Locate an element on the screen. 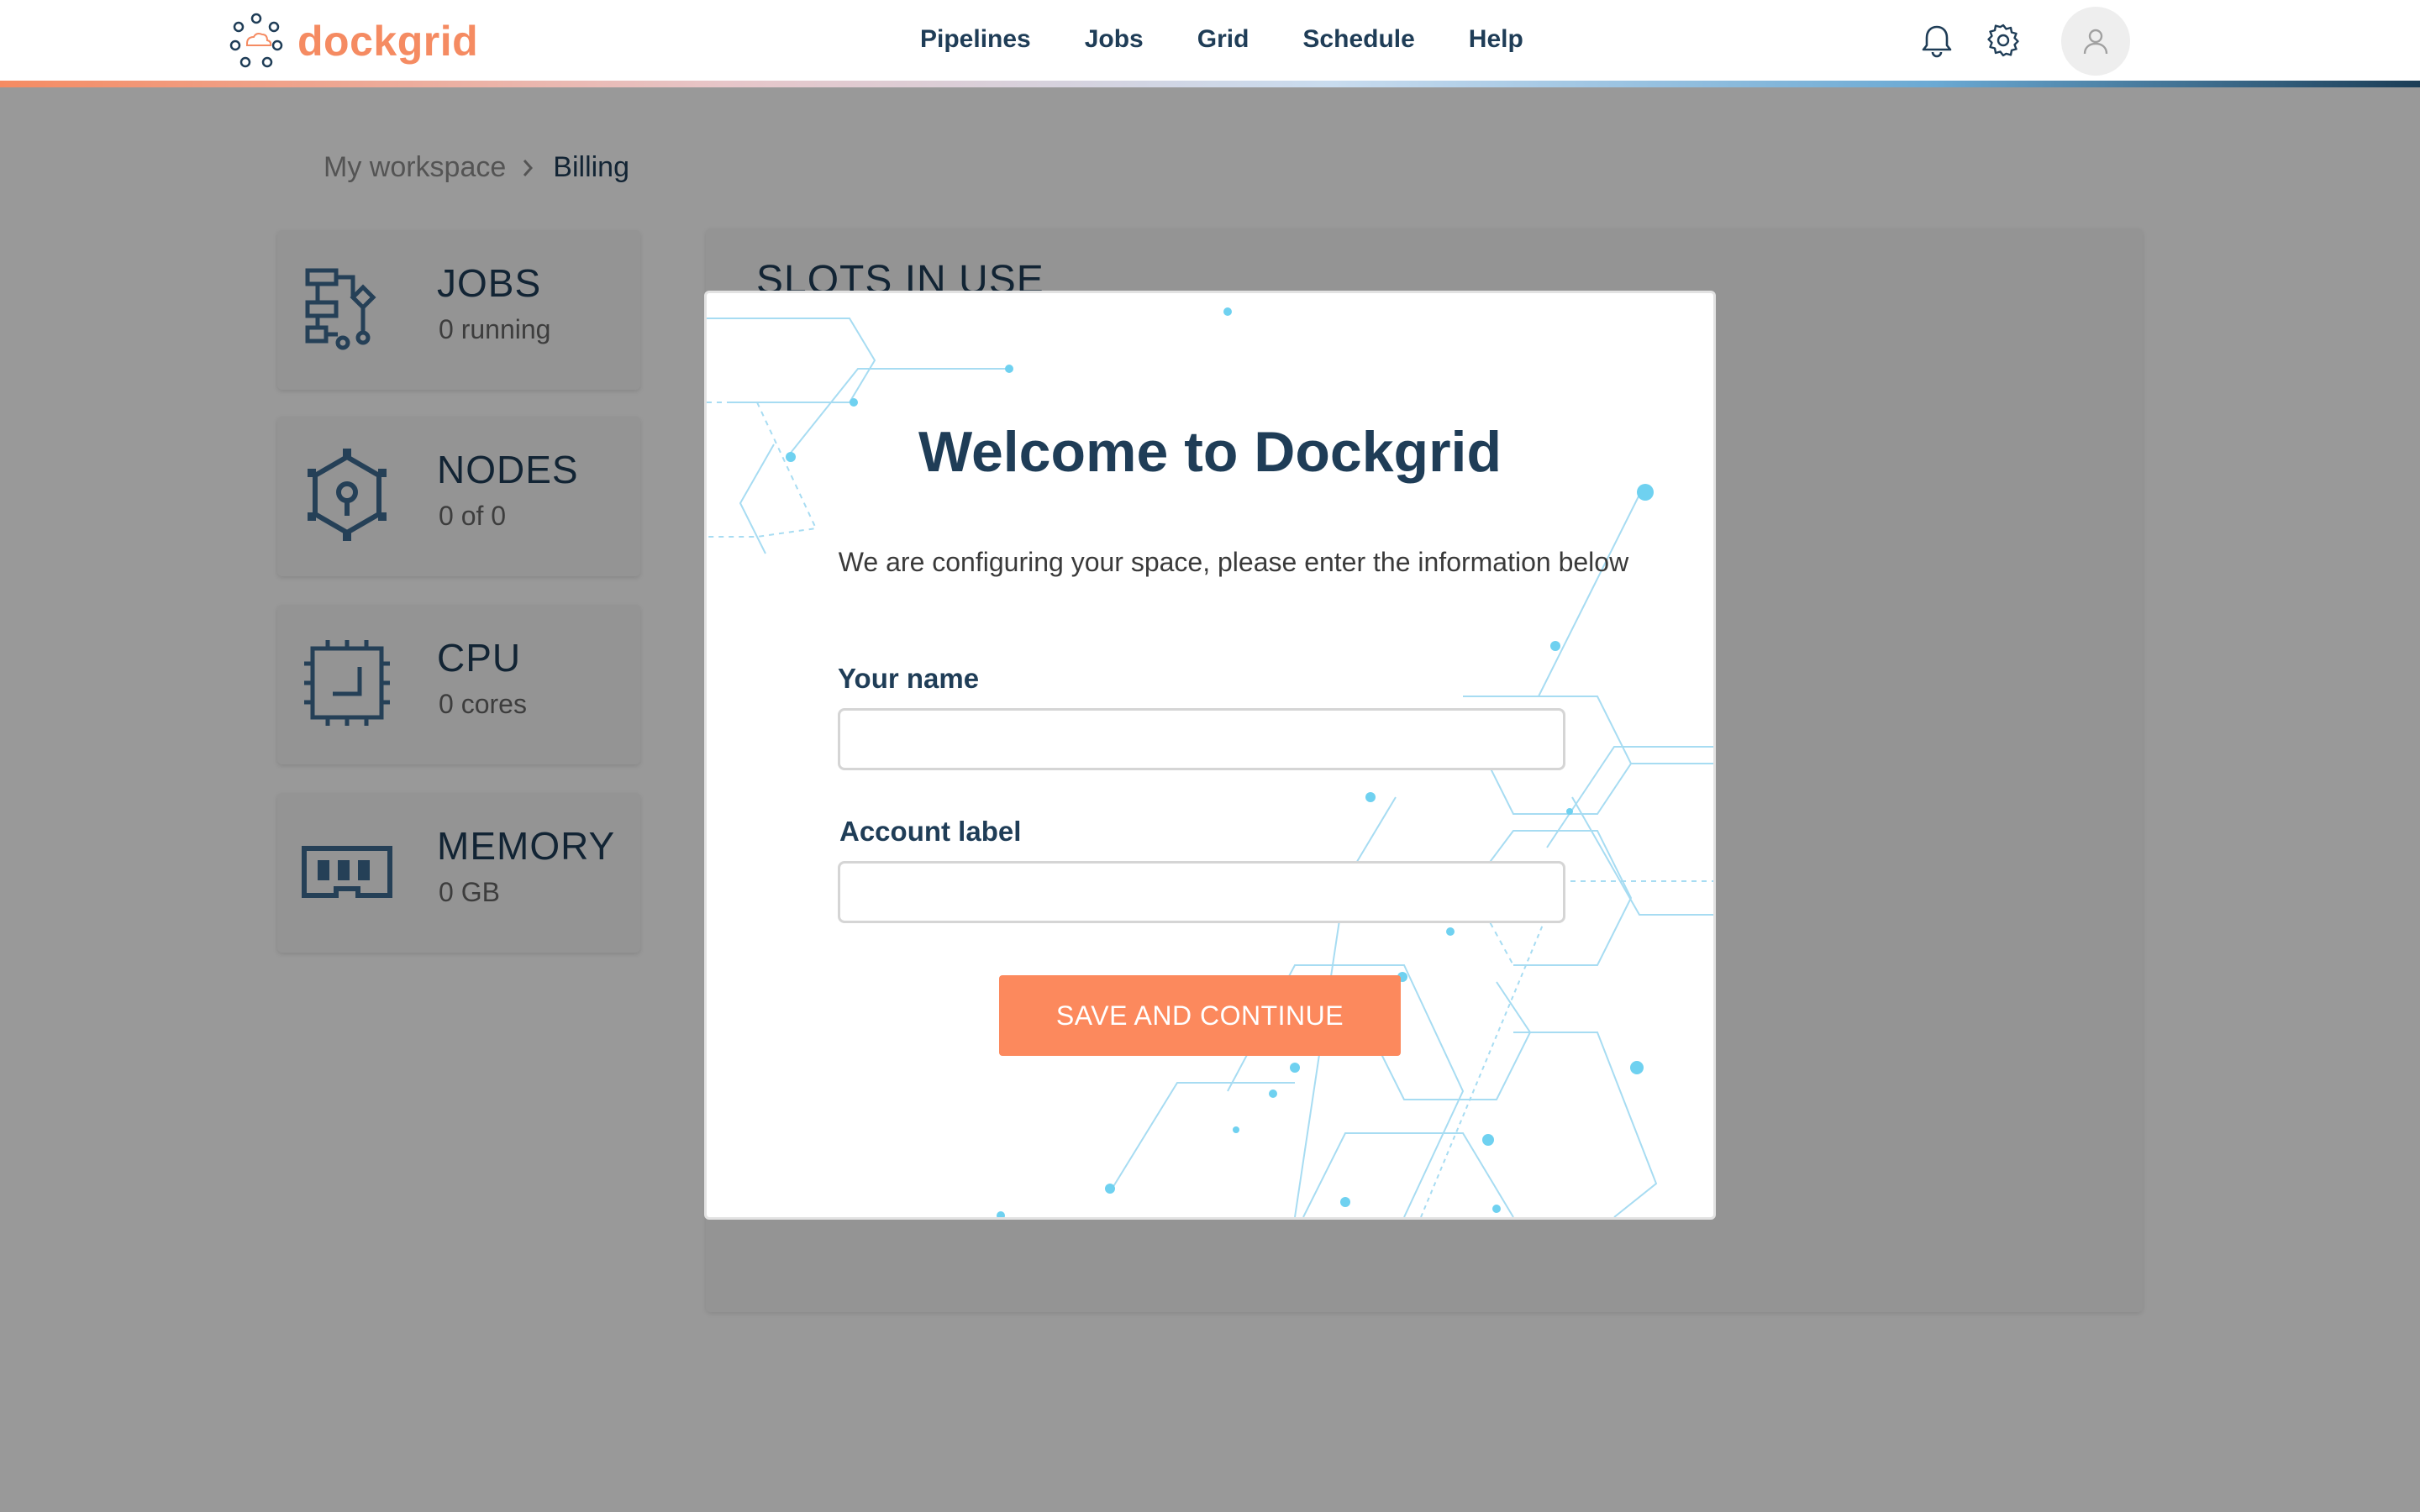  brand: dockgrid is located at coordinates (352, 41).